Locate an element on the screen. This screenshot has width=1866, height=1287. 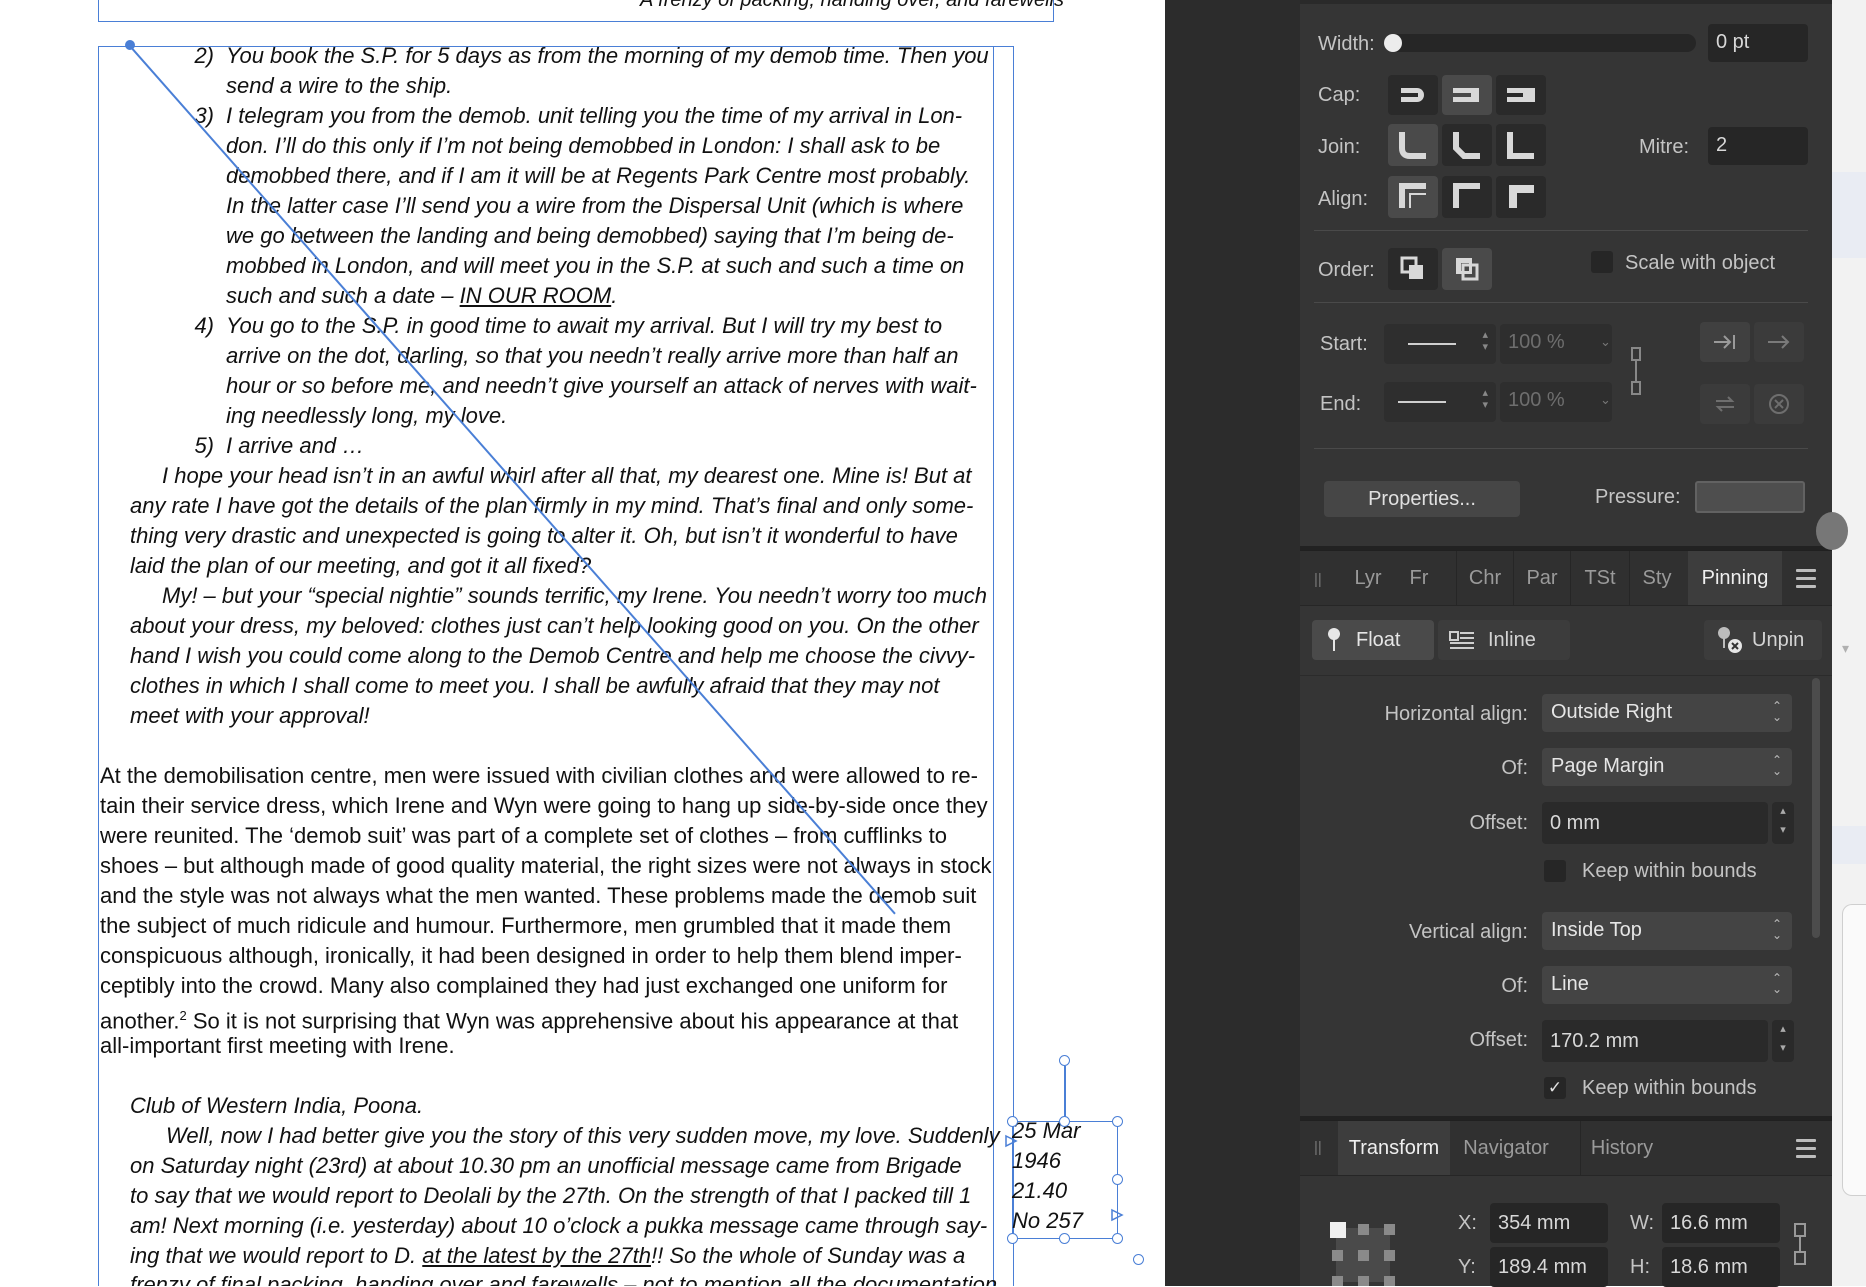
horizontal-align-select: Outside Right ⌃ ⌄ is located at coordinates (1667, 713).